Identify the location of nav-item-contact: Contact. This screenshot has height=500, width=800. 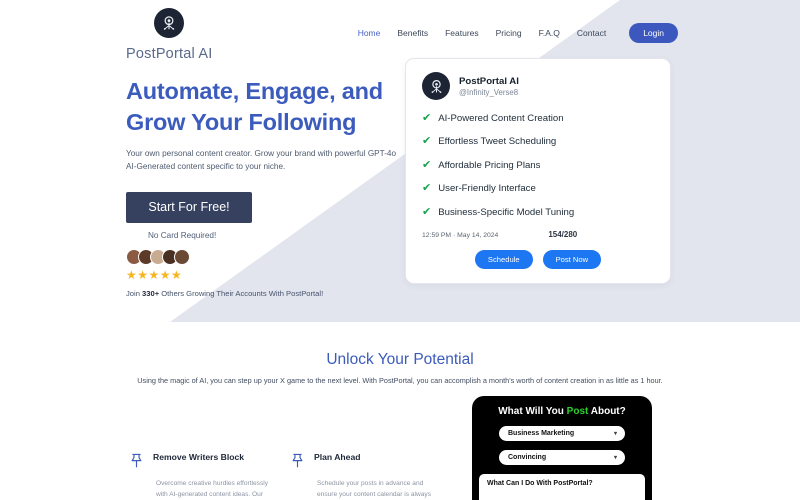
(591, 33).